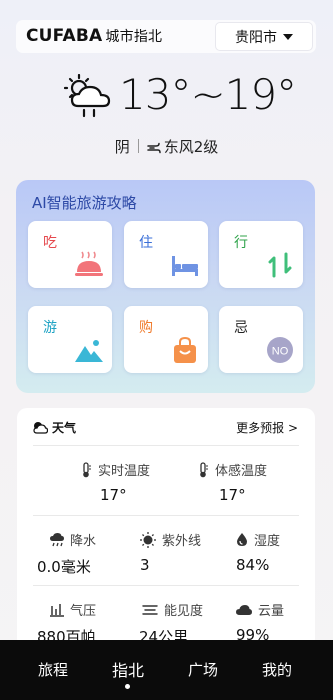 This screenshot has width=333, height=700. I want to click on tile-travel: 行, so click(261, 254).